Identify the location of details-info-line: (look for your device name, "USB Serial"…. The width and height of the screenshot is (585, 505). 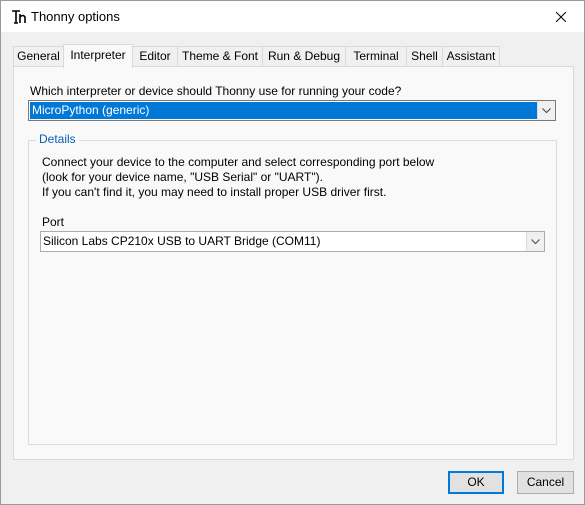
(182, 177).